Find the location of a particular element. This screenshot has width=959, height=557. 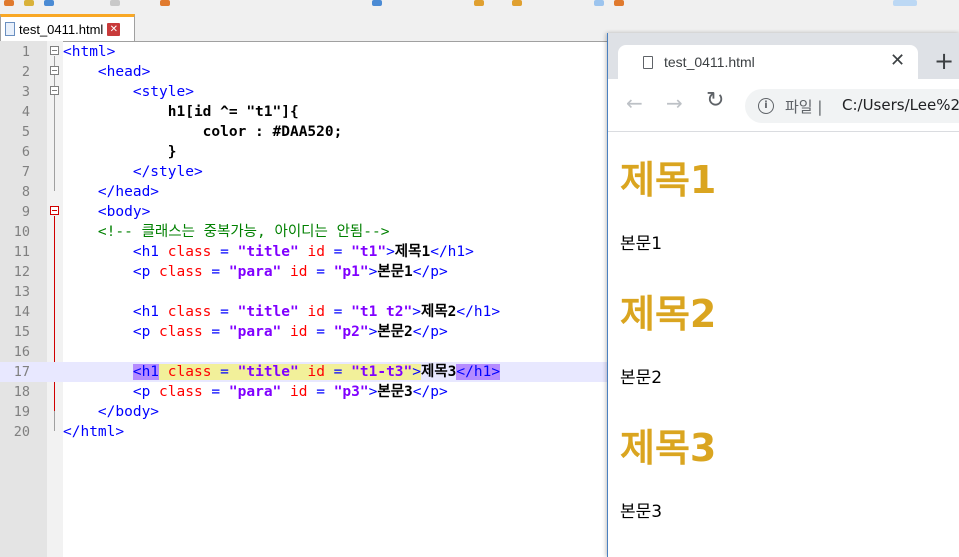

line-number: 20 is located at coordinates (21, 432).